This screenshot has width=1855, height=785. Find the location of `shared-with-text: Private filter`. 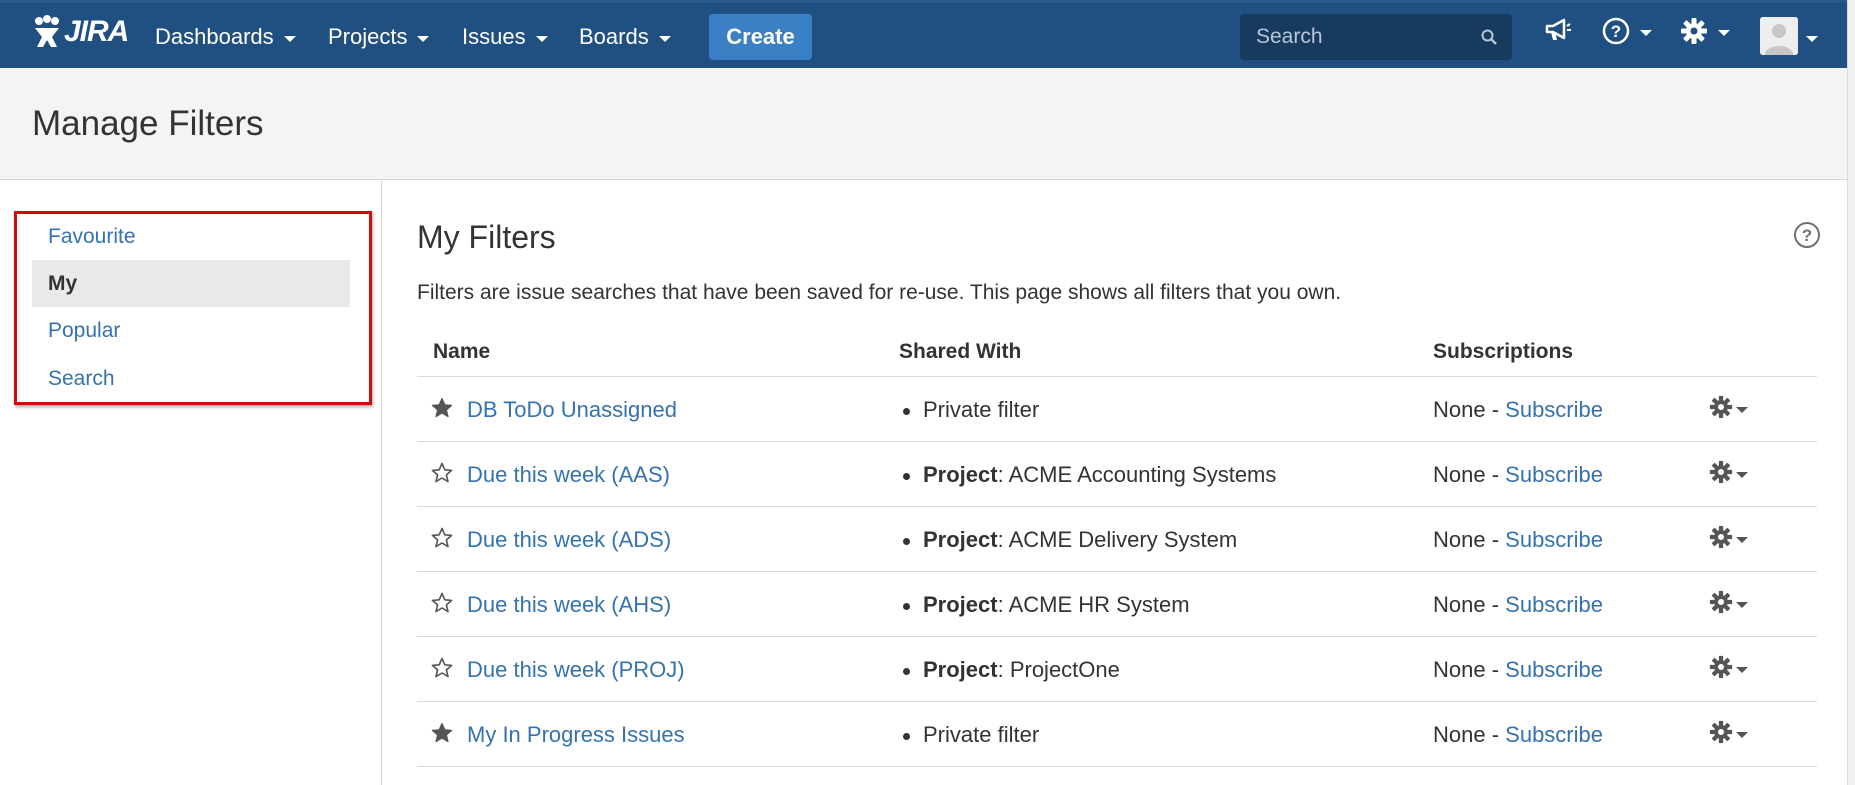

shared-with-text: Private filter is located at coordinates (981, 410).